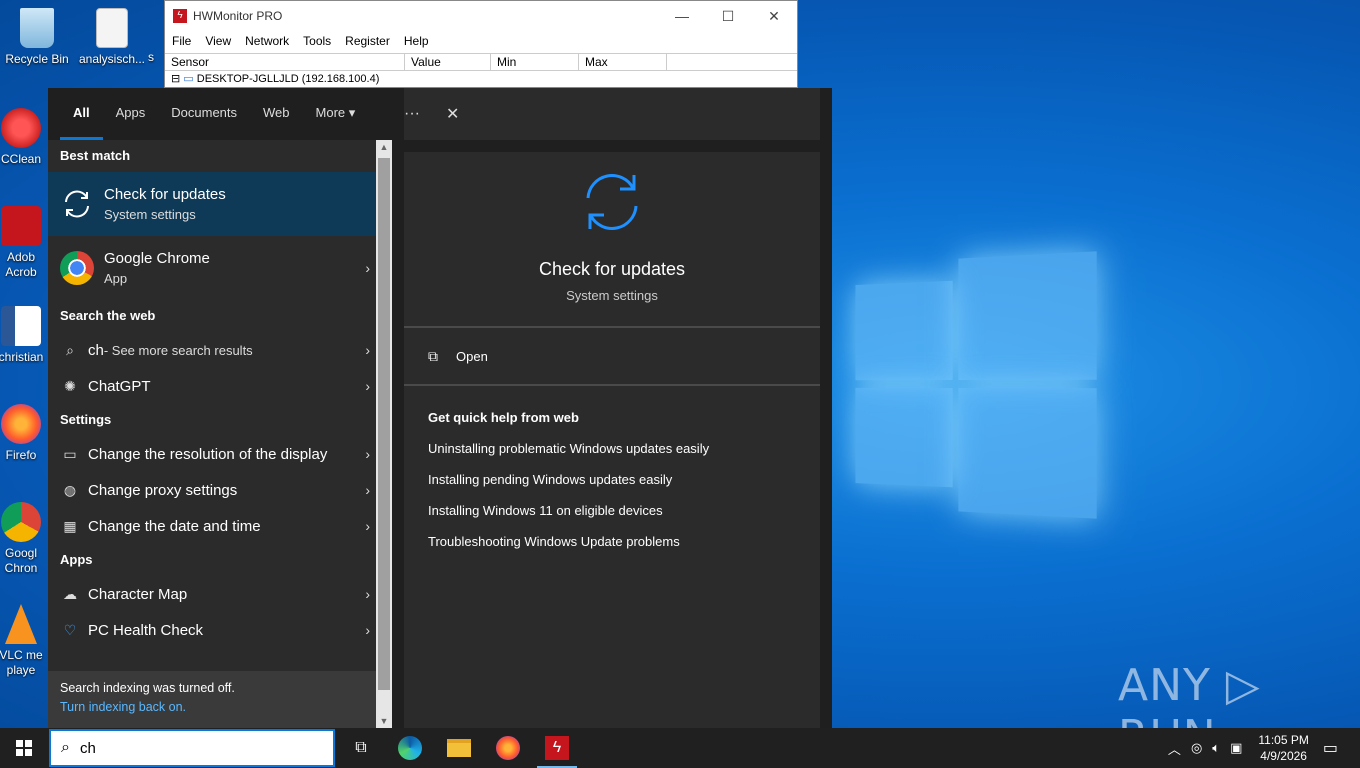 The height and width of the screenshot is (768, 1360). What do you see at coordinates (367, 41) in the screenshot?
I see `menu-register: Register` at bounding box center [367, 41].